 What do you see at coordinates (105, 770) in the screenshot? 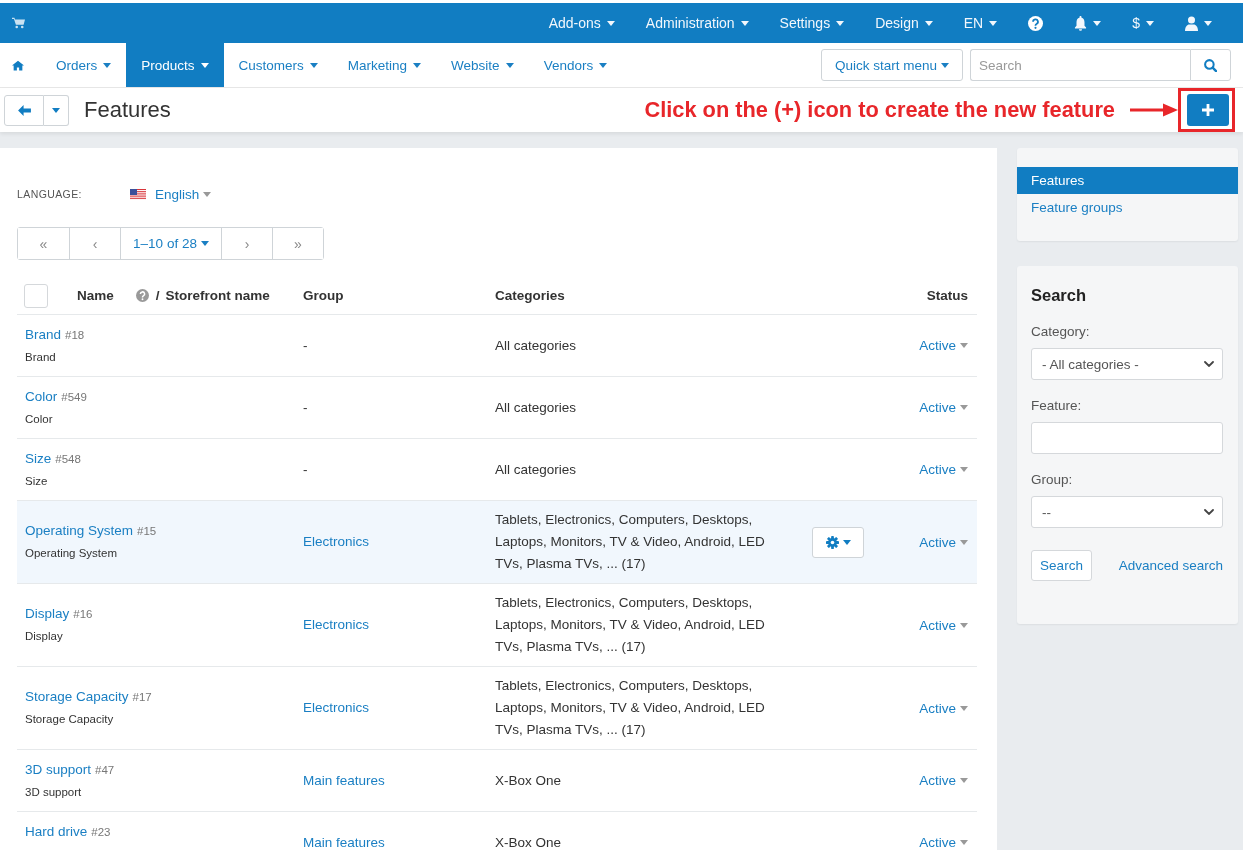
I see `feature-id: #47` at bounding box center [105, 770].